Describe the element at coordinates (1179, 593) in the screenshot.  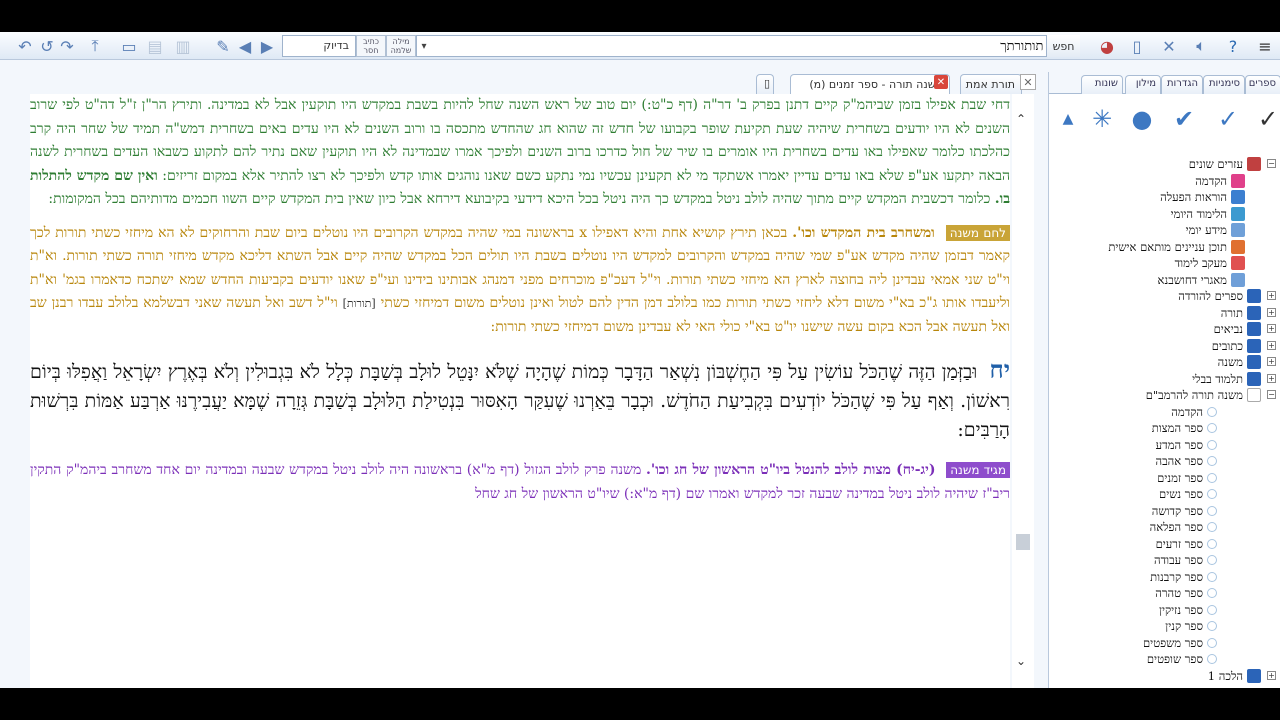
I see `tree-item: ספר טהרה` at that location.